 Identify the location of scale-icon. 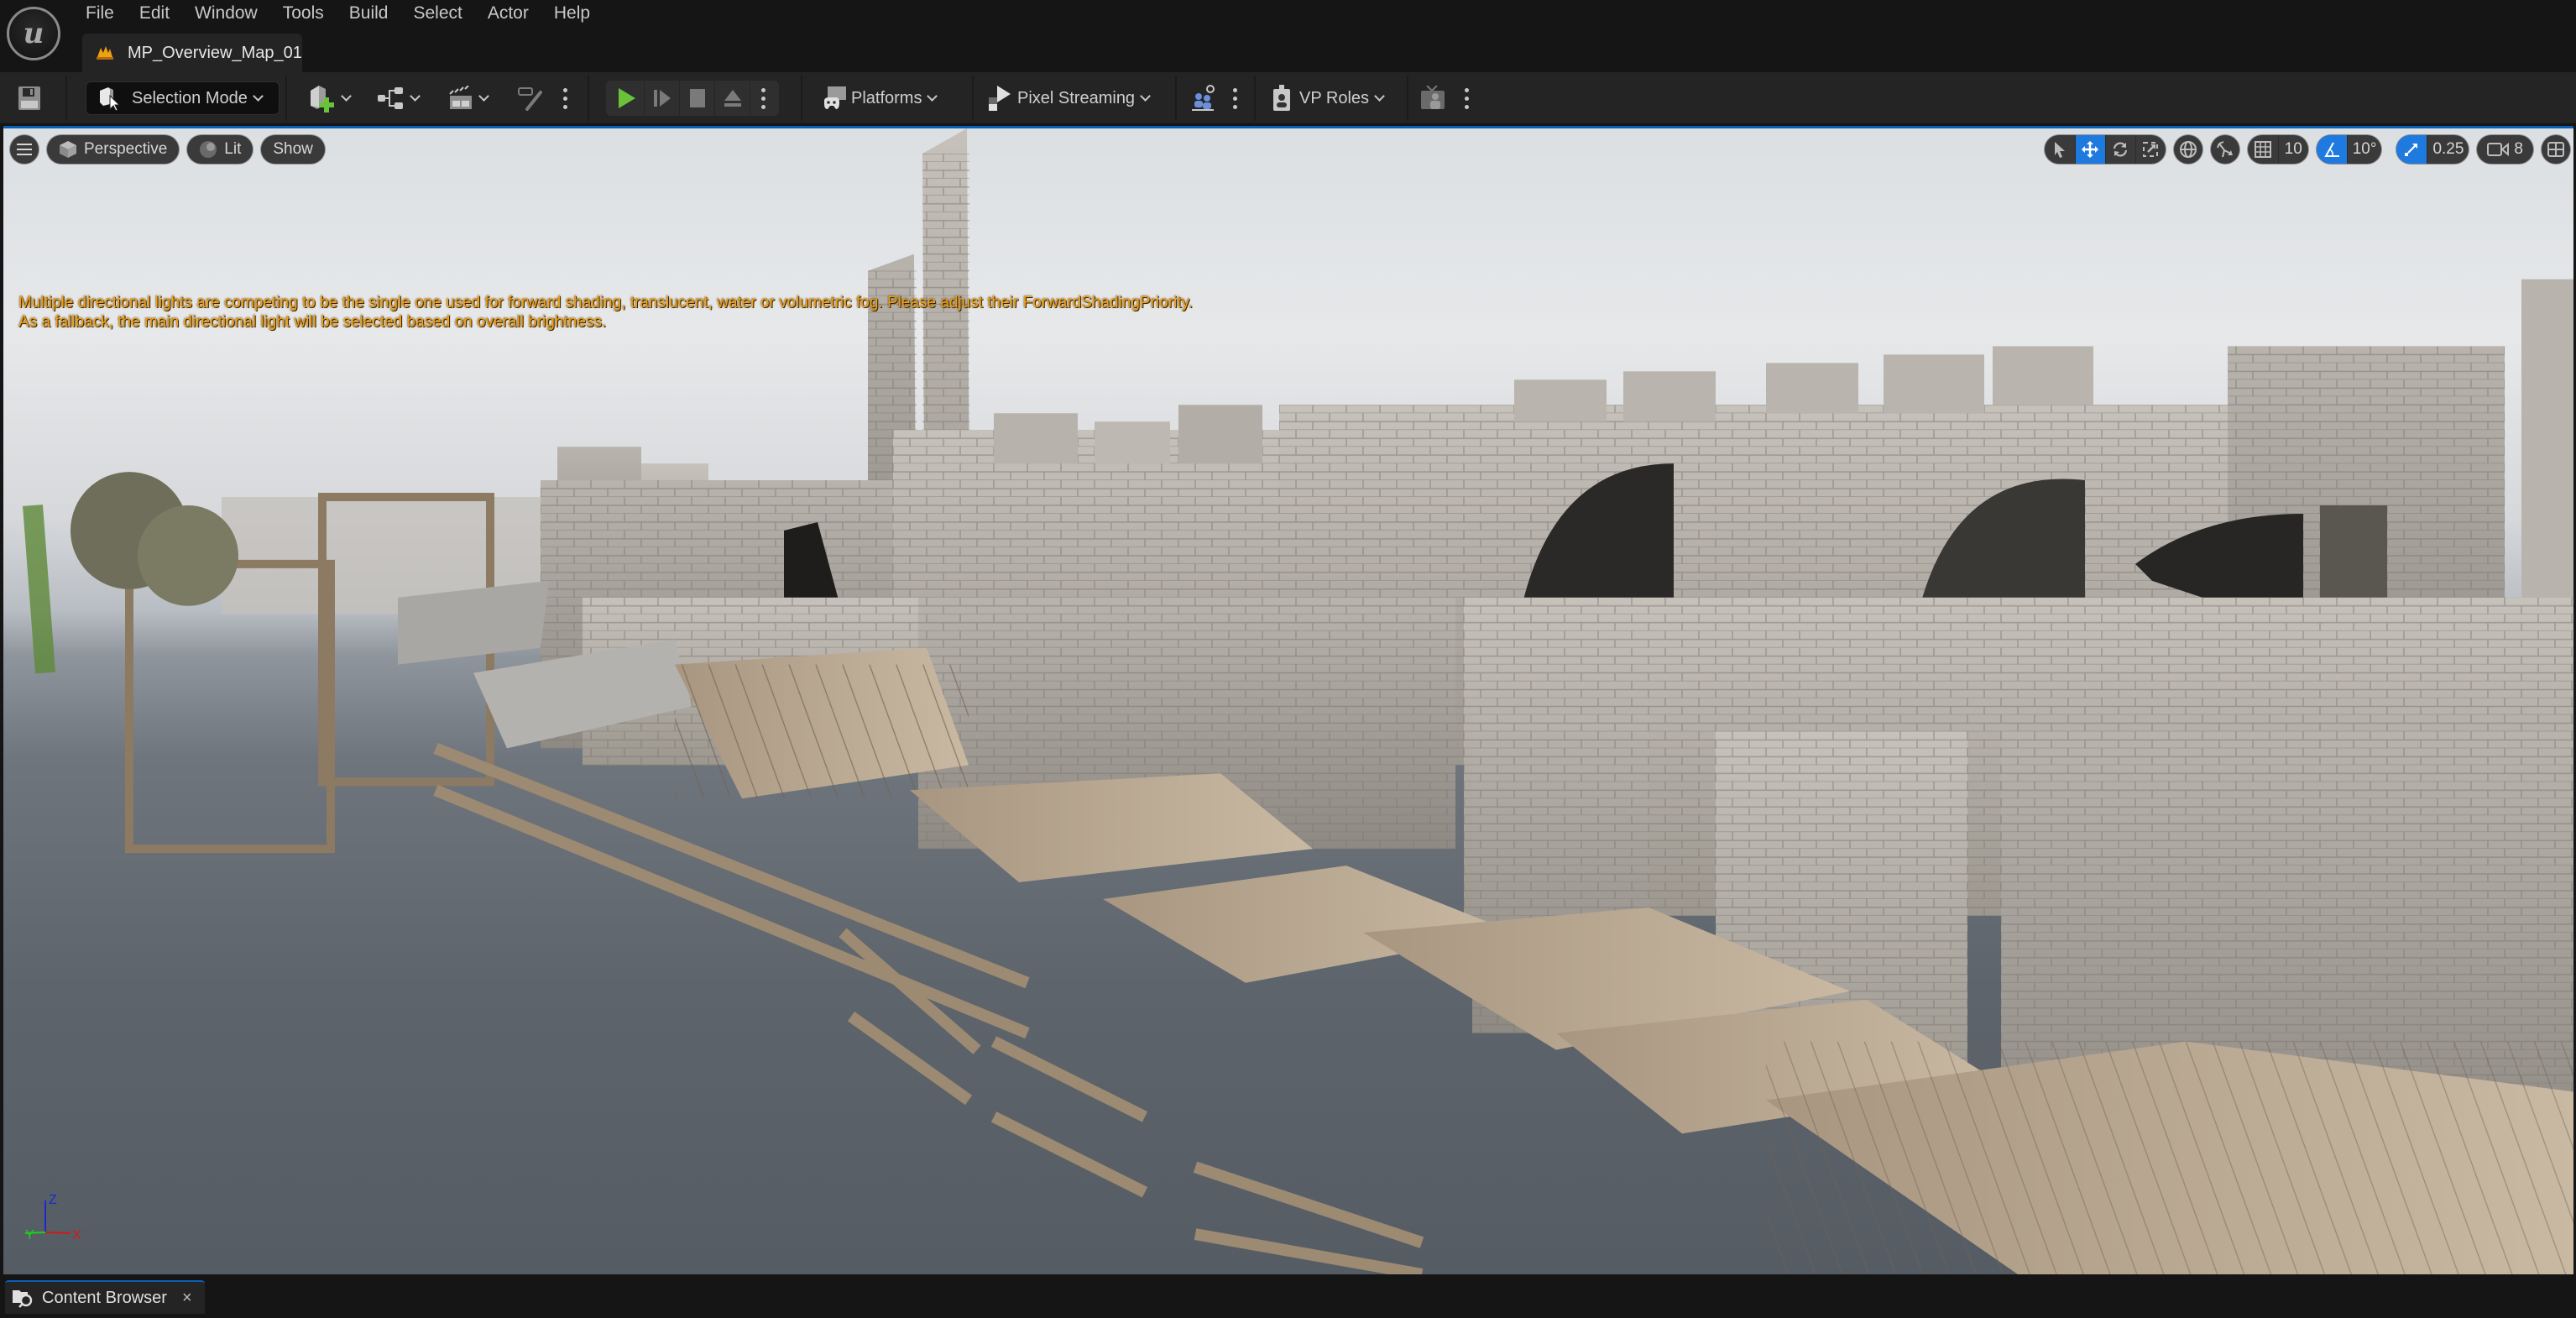
(2151, 149).